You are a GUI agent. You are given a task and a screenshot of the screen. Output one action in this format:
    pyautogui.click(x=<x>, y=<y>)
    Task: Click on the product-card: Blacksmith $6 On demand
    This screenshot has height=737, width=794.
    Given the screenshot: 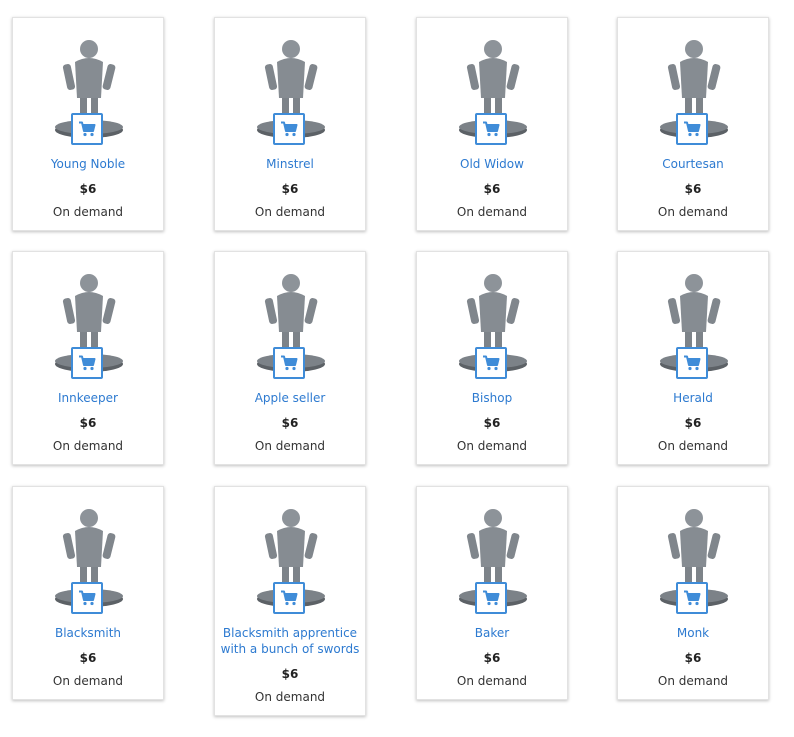 What is the action you would take?
    pyautogui.click(x=88, y=593)
    